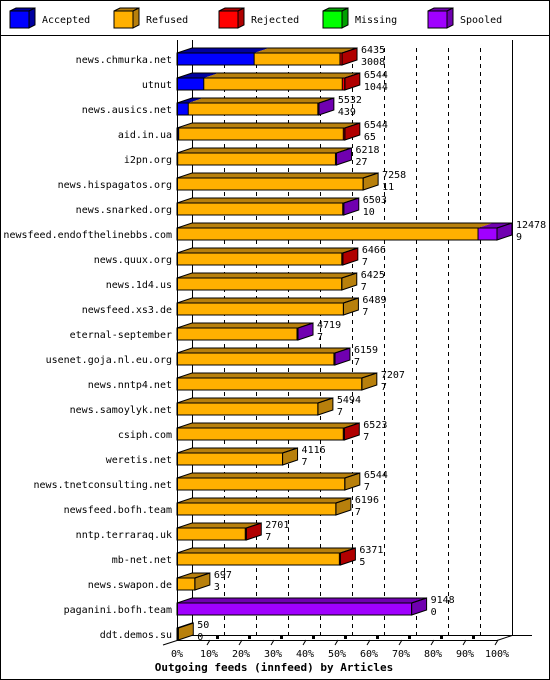  Describe the element at coordinates (437, 19) in the screenshot. I see `legend-swatch-spooled` at that location.